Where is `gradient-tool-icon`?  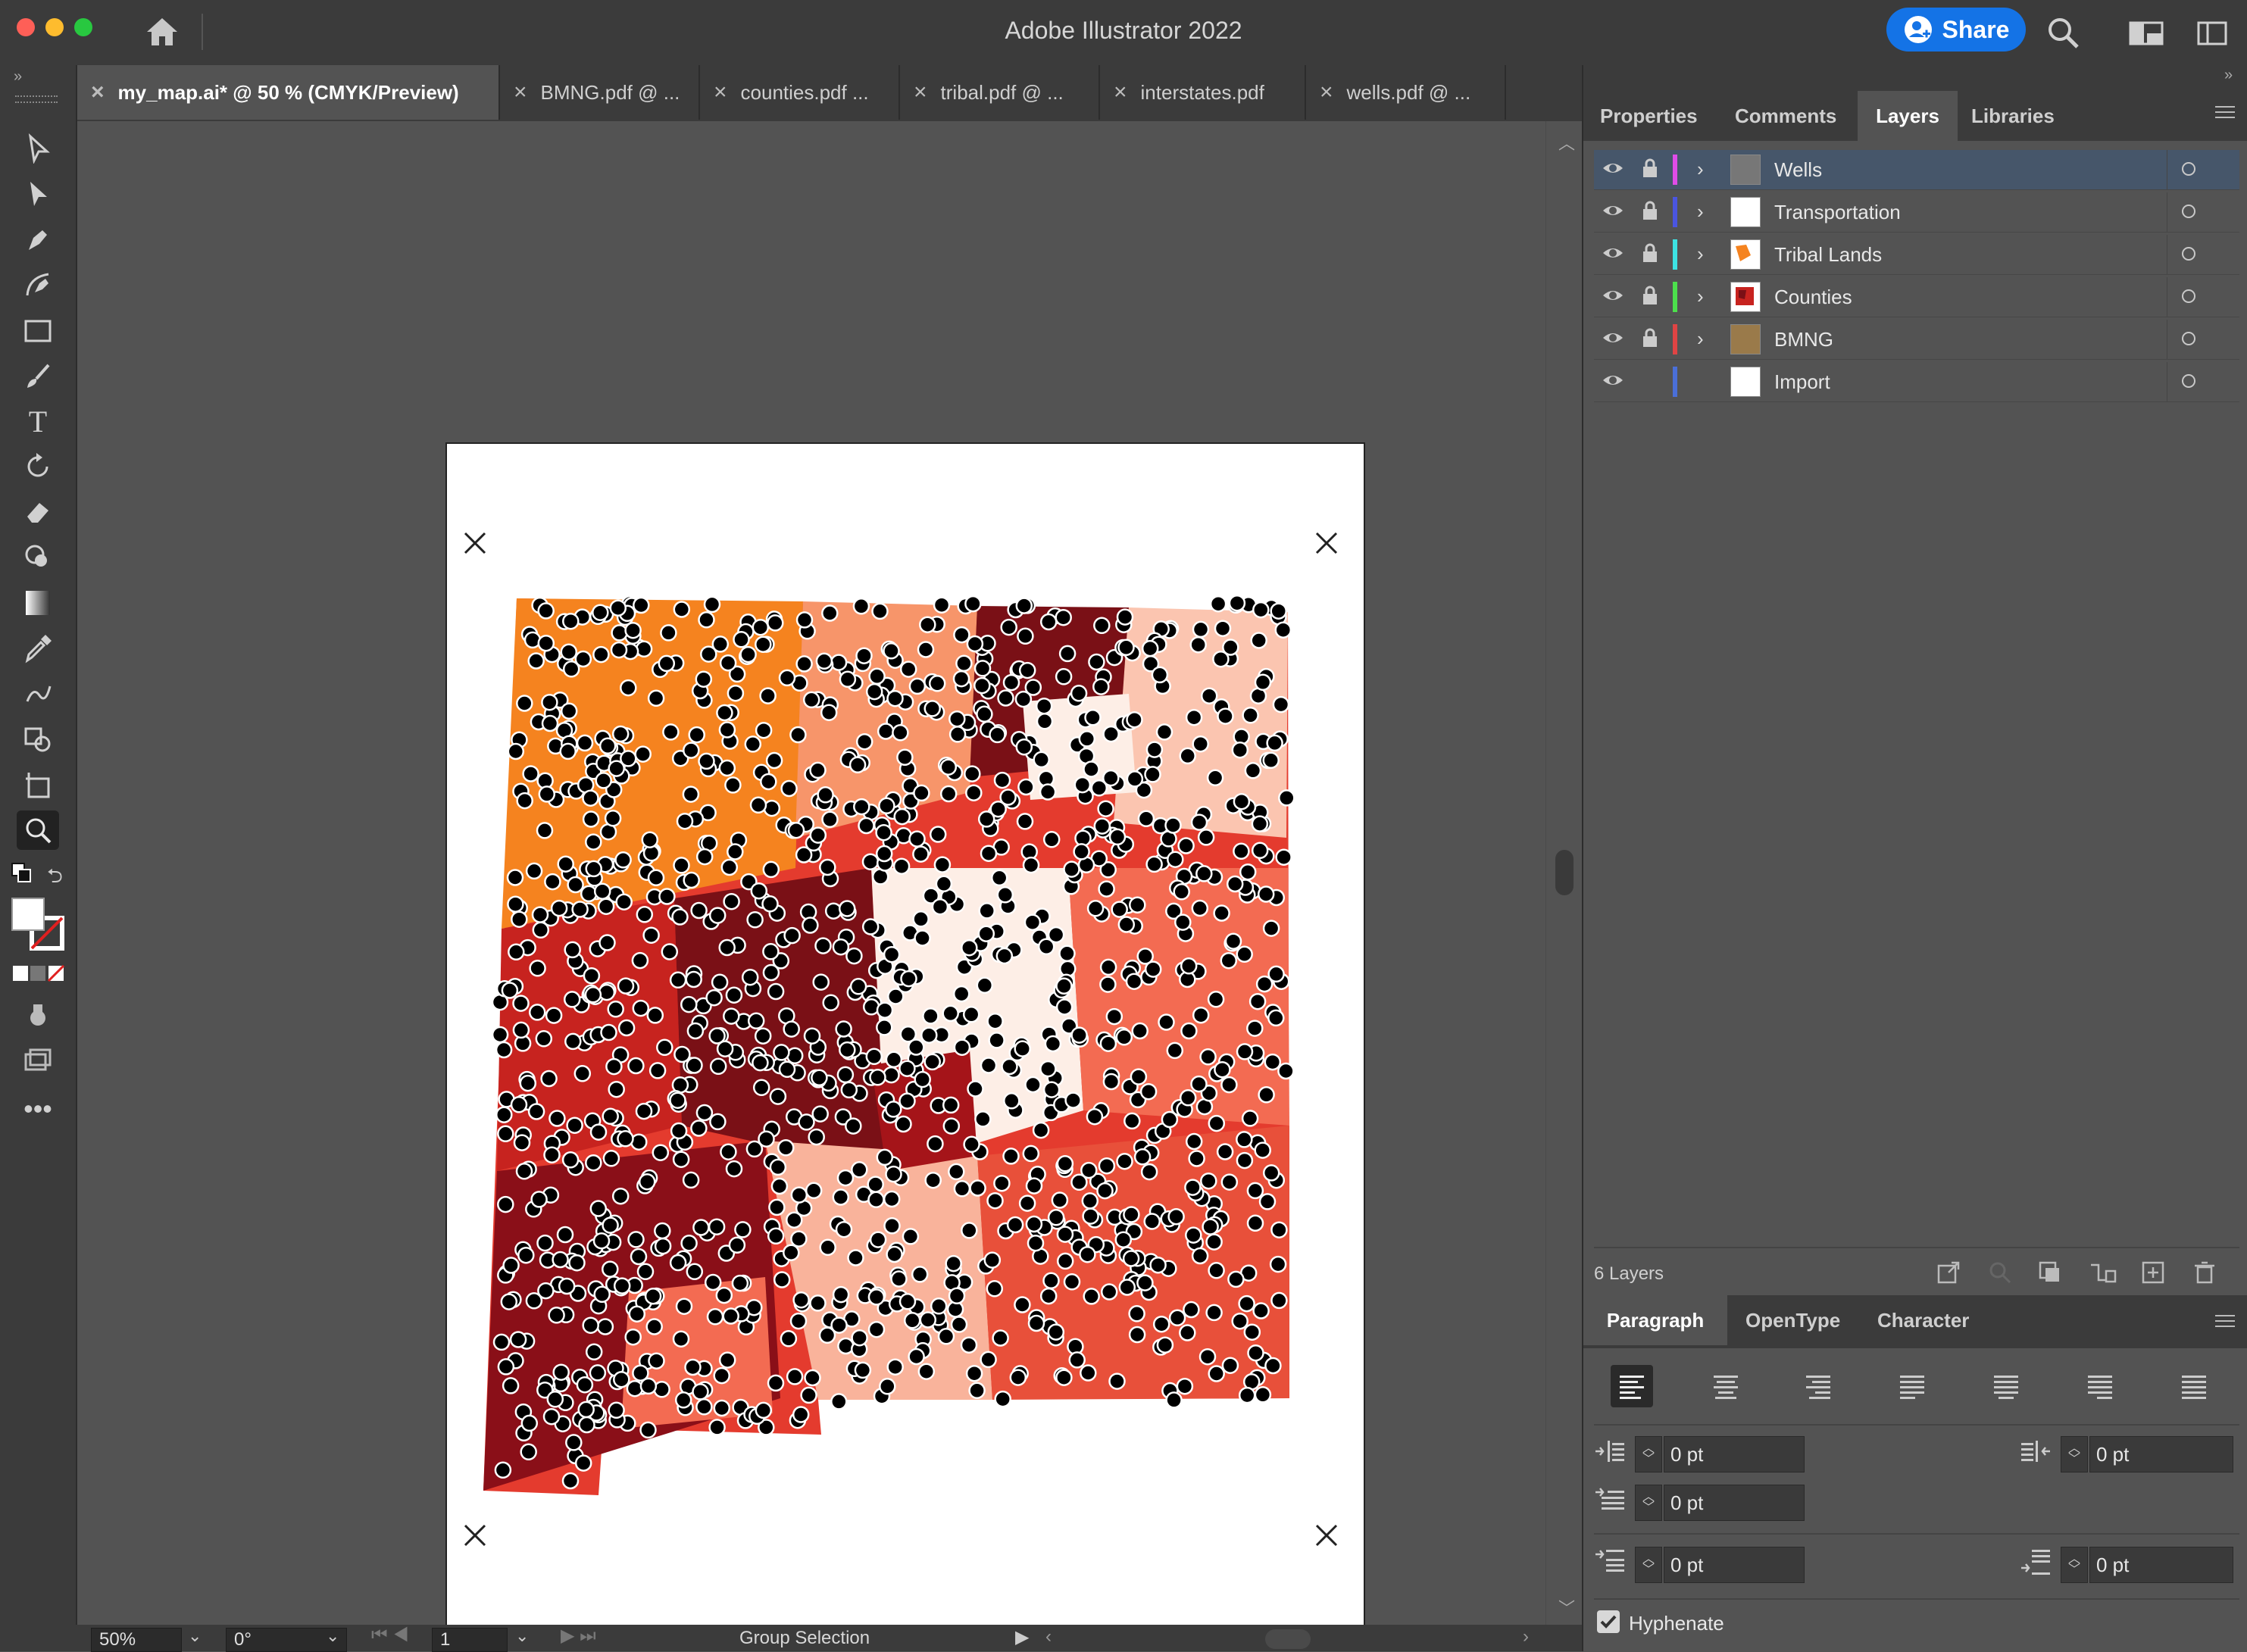 gradient-tool-icon is located at coordinates (38, 603).